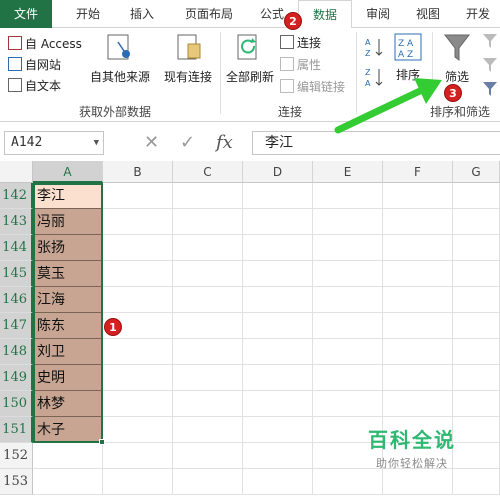 The height and width of the screenshot is (500, 500). I want to click on column-header-f: F, so click(418, 172).